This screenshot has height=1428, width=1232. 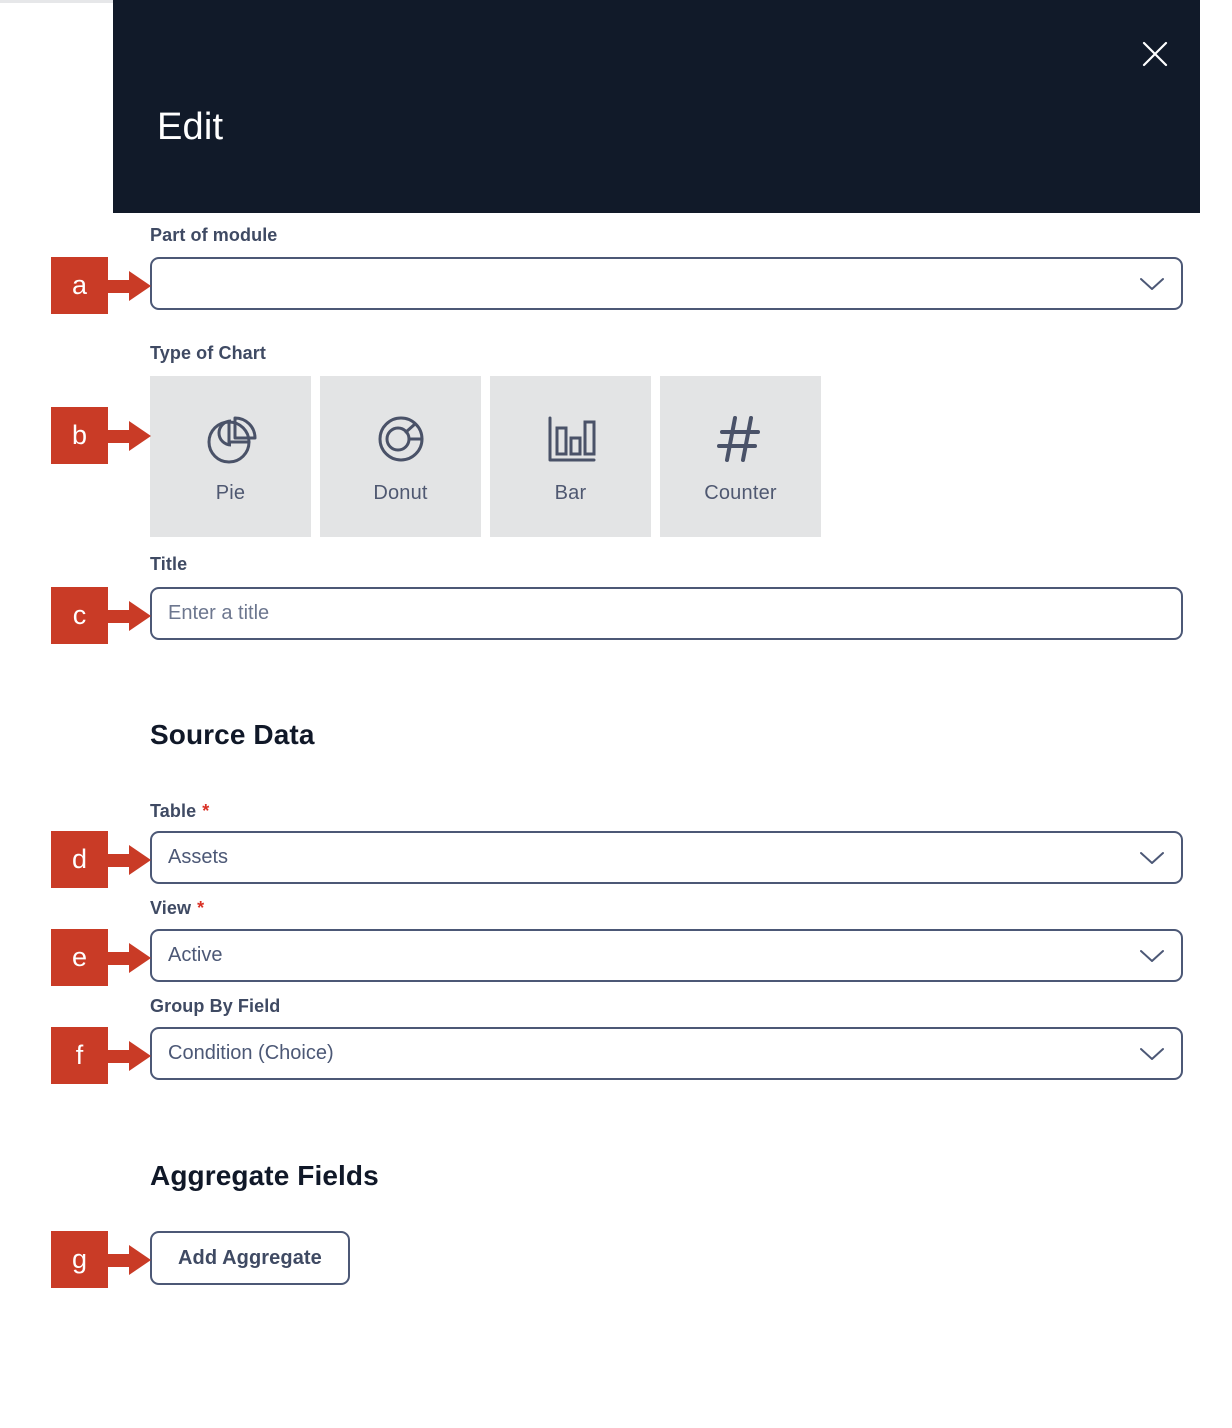 I want to click on chart-type-option-bar: Bar, so click(x=570, y=456).